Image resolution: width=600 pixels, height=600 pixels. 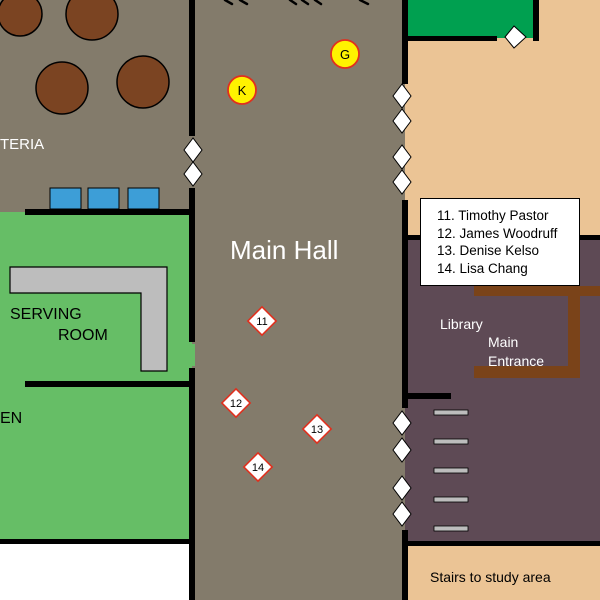 I want to click on marker-g: G, so click(x=345, y=54).